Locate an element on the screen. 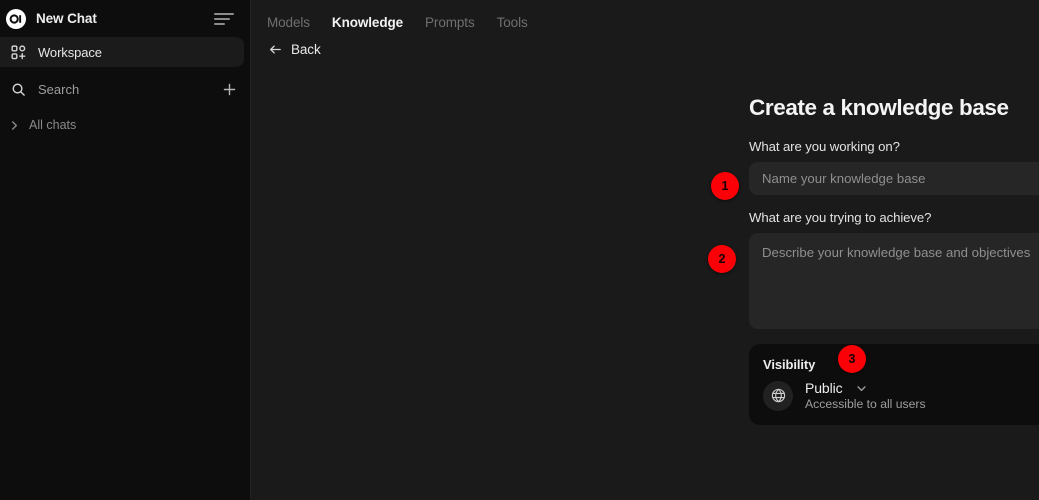 The height and width of the screenshot is (500, 1039). sidebar-item-label: Workspace is located at coordinates (70, 52).